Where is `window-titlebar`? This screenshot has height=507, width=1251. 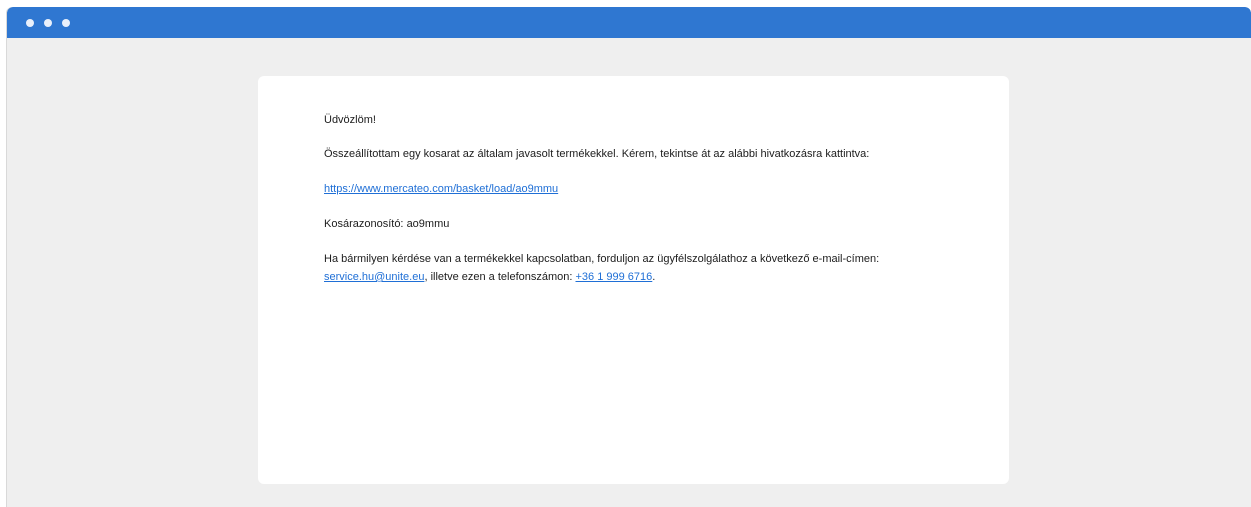
window-titlebar is located at coordinates (629, 22).